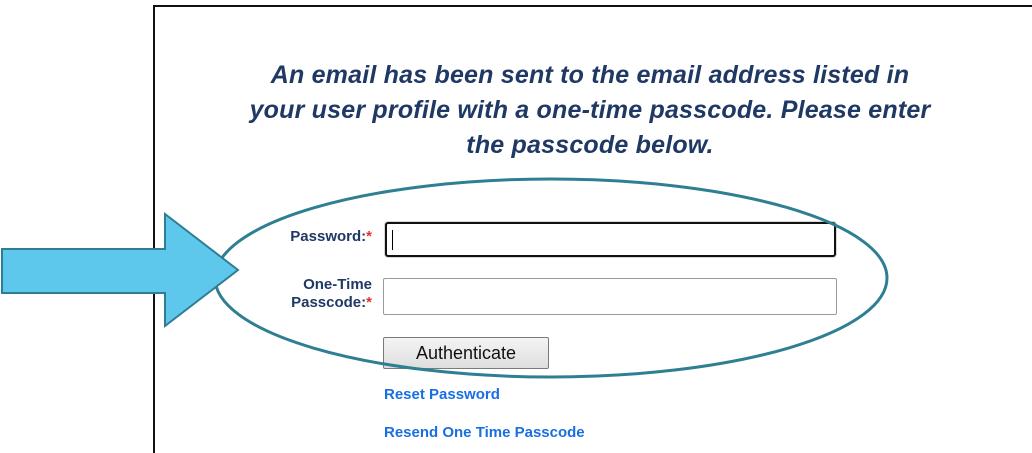 Image resolution: width=1032 pixels, height=453 pixels. I want to click on otp-label-line-1: One-Time, so click(337, 284).